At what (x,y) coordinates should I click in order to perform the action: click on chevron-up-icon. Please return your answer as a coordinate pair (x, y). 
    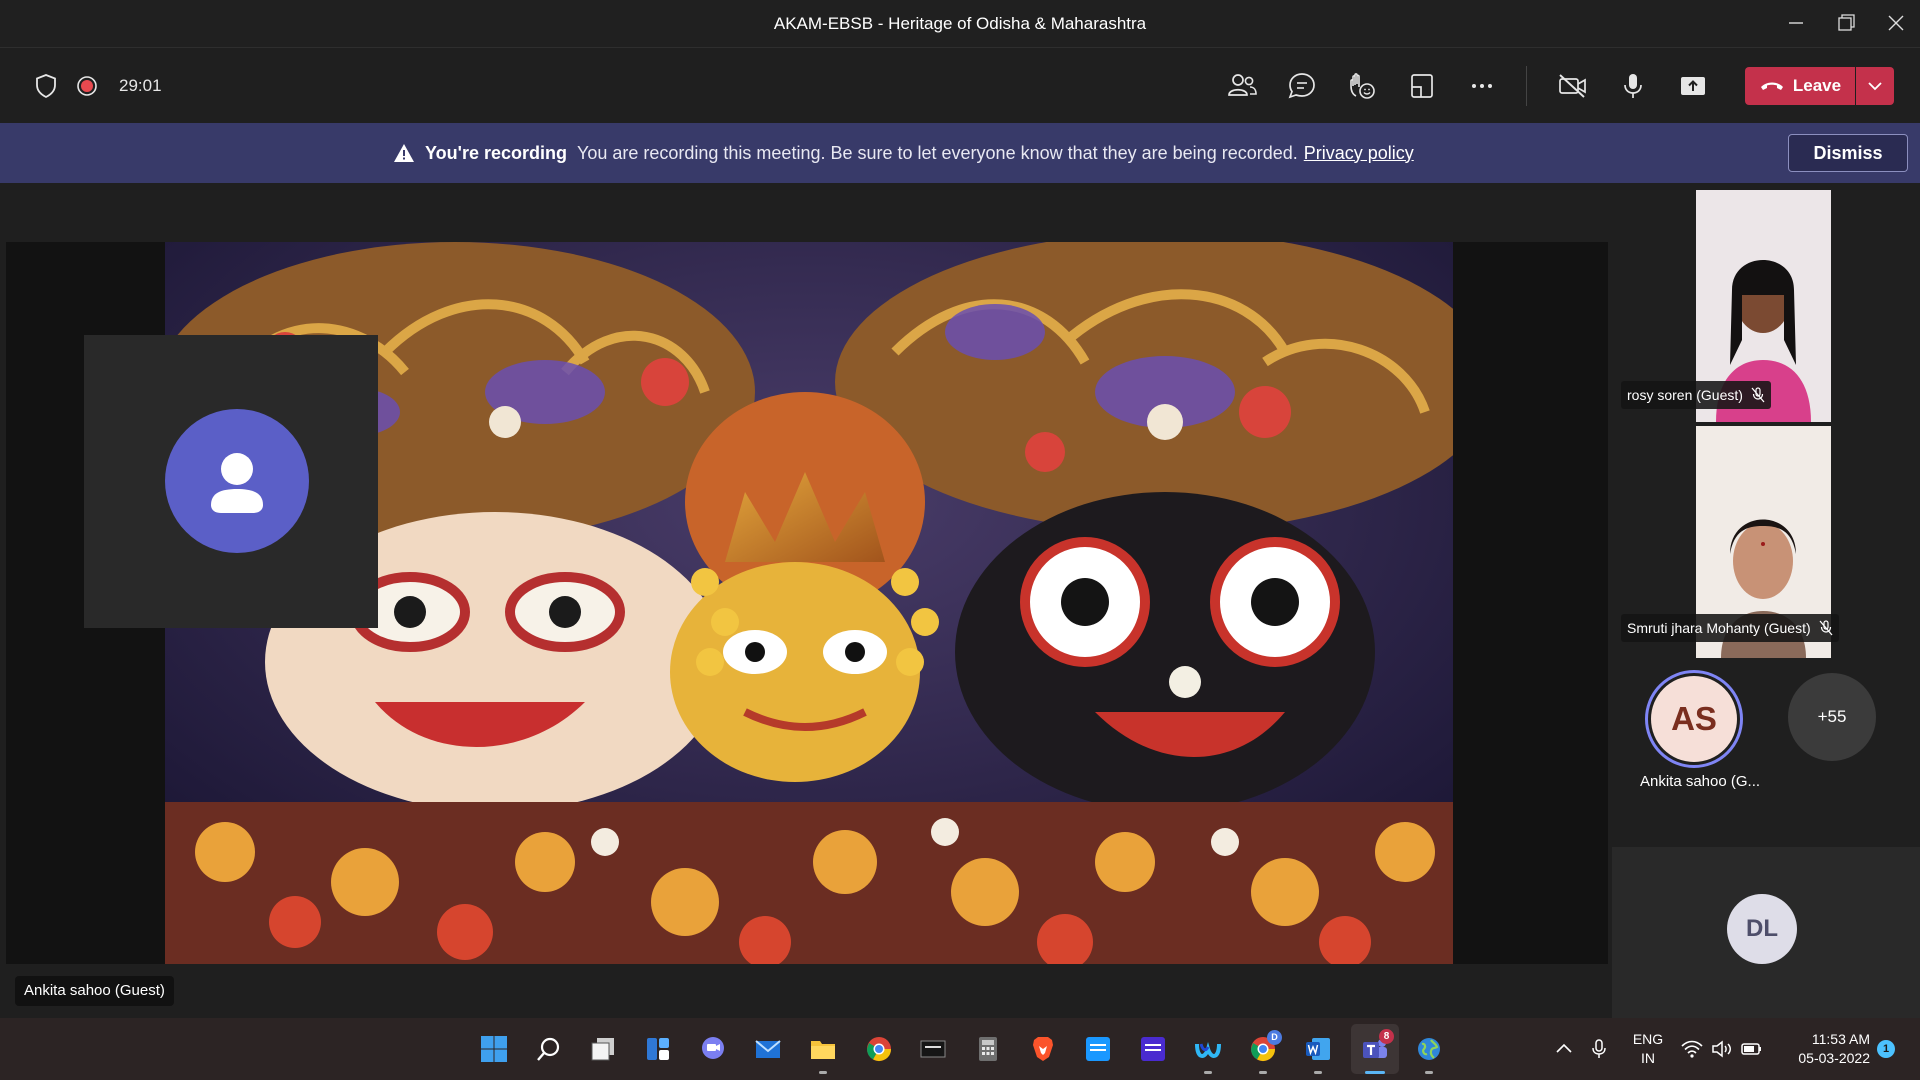
    Looking at the image, I should click on (1564, 1048).